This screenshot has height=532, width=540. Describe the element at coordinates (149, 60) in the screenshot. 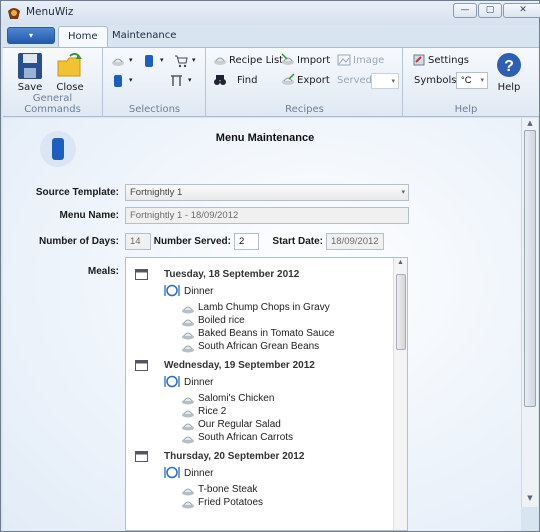

I see `scroll-menu-icon` at that location.